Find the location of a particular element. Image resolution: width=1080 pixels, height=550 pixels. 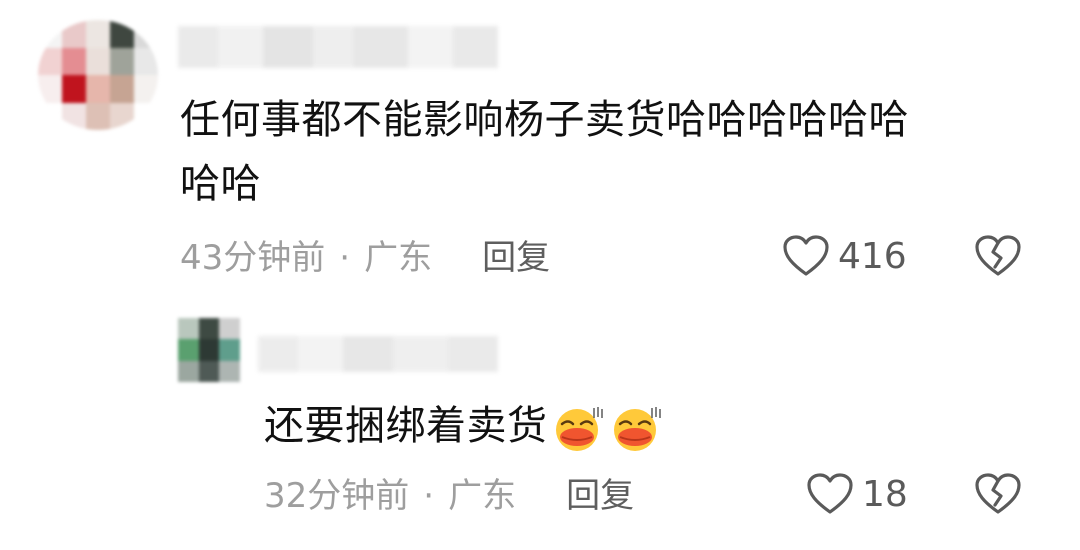

timestamp: 32分钟前 is located at coordinates (337, 496).